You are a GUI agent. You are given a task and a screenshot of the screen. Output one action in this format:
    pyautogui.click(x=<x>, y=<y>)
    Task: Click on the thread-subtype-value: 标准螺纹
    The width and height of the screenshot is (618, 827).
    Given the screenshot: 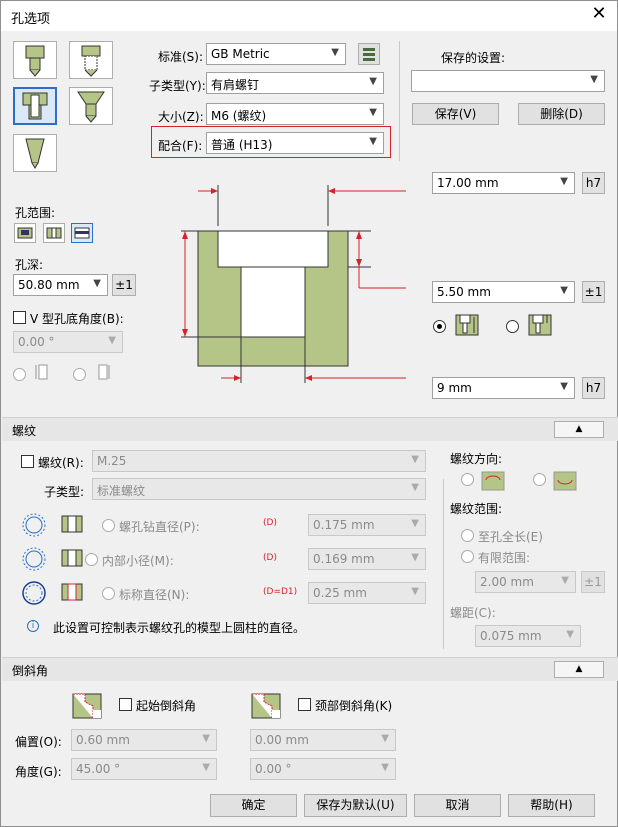 What is the action you would take?
    pyautogui.click(x=121, y=491)
    